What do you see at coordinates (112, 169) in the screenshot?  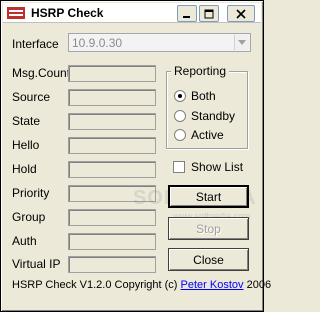 I see `hold-field` at bounding box center [112, 169].